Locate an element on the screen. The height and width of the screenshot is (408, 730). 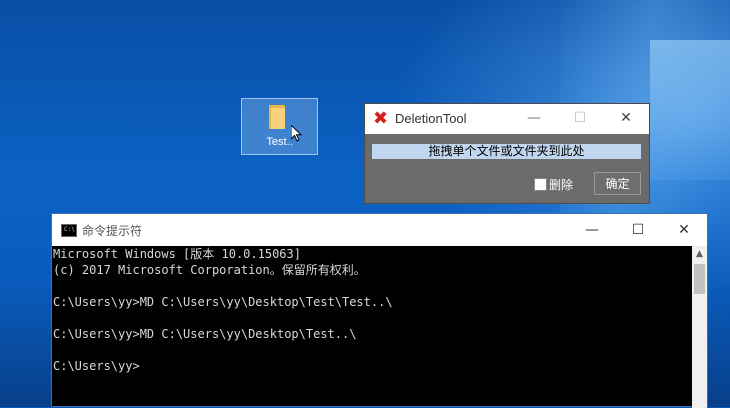
window-title: DeletionTool is located at coordinates (431, 118).